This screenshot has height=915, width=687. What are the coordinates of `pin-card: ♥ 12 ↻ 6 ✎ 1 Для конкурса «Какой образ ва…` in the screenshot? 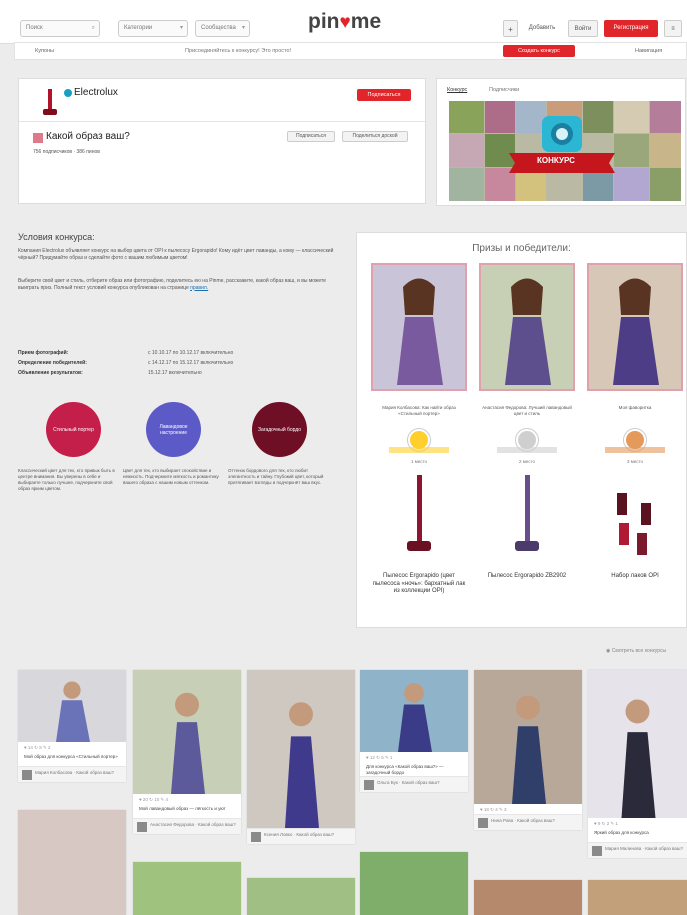 It's located at (414, 731).